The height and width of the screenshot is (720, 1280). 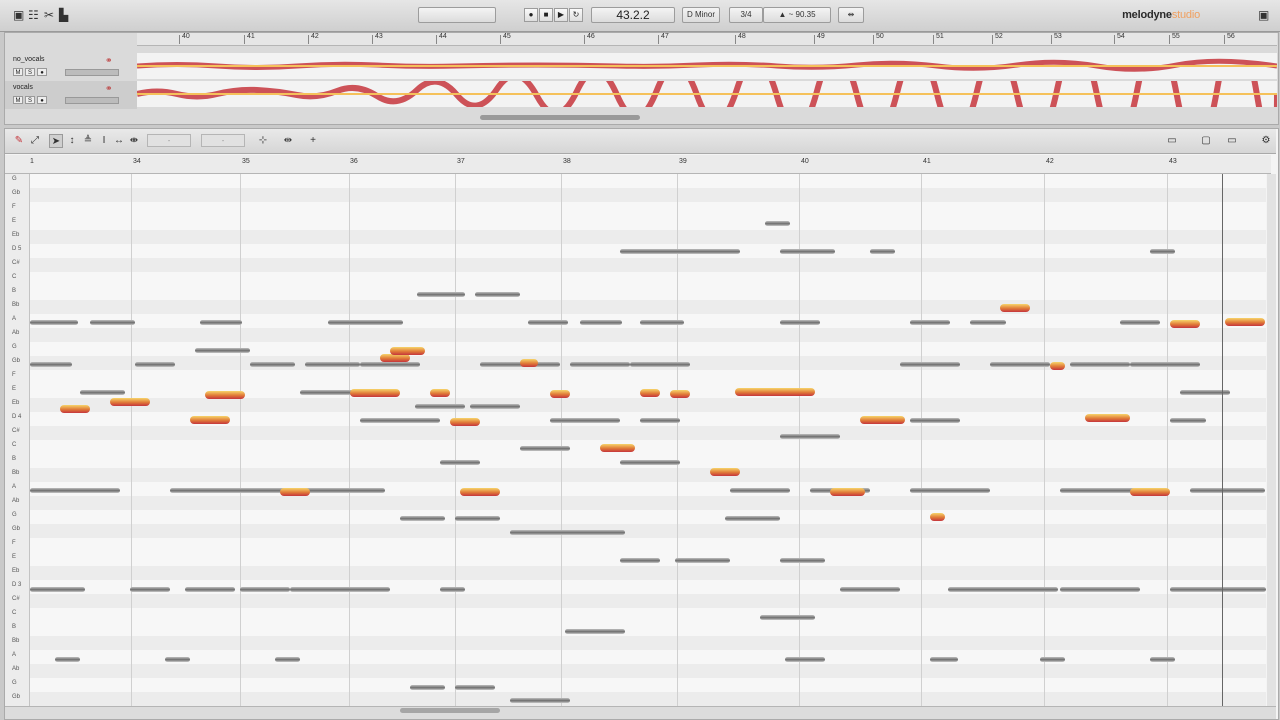 I want to click on record-button: ●, so click(x=531, y=15).